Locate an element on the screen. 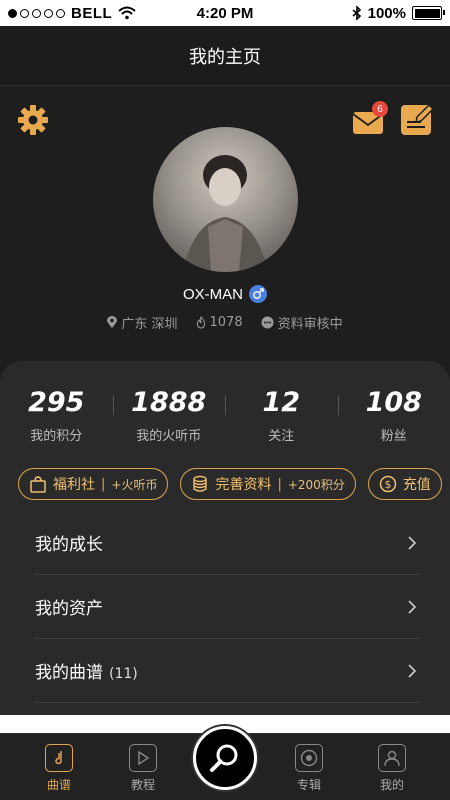 This screenshot has height=800, width=450. album-icon is located at coordinates (309, 758).